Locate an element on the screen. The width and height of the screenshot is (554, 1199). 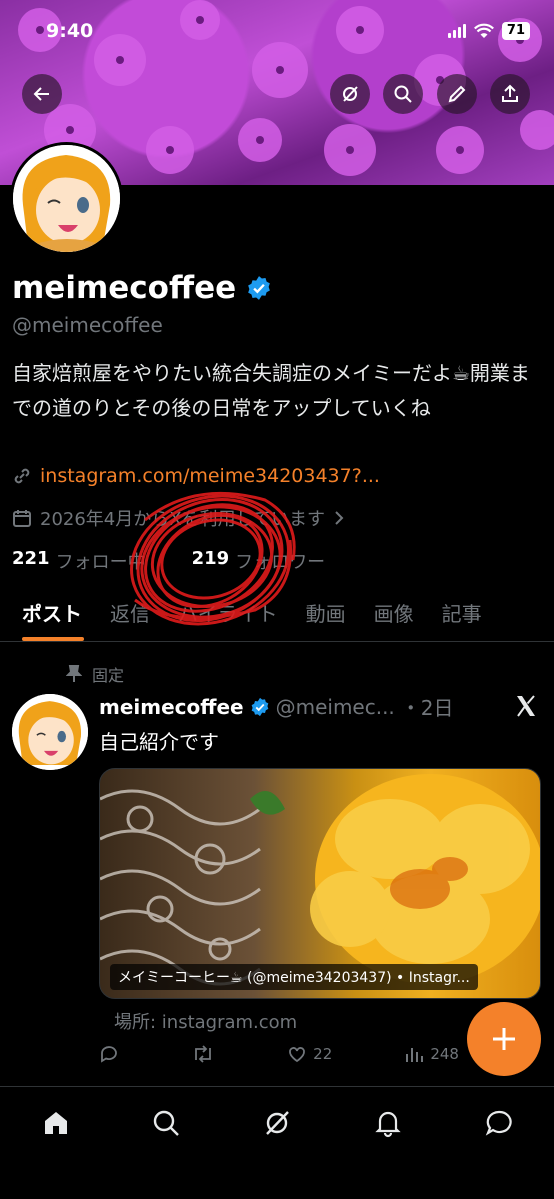
edit-button is located at coordinates (457, 94).